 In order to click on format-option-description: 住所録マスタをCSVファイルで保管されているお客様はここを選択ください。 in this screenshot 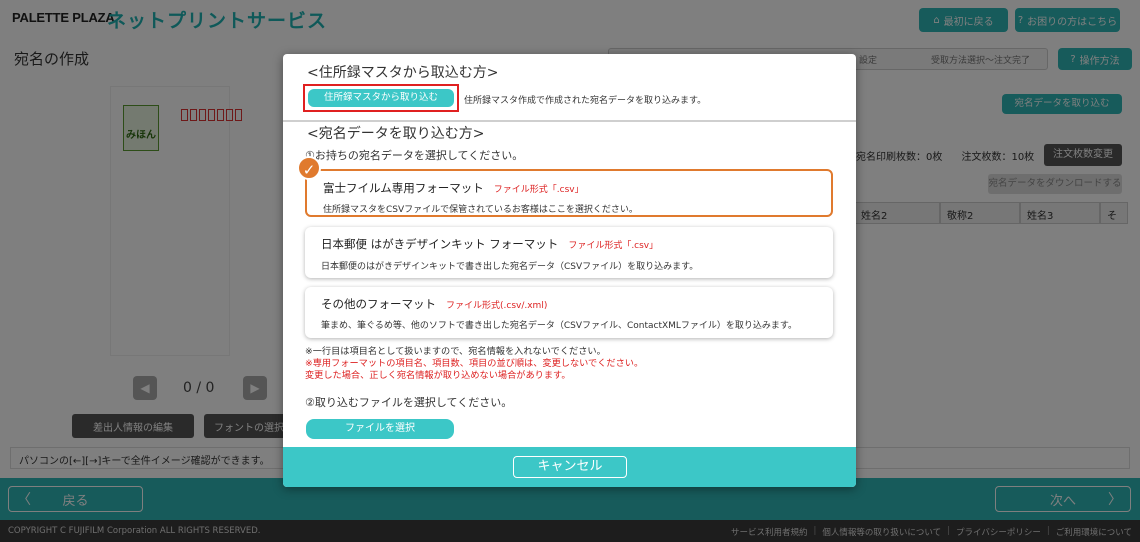, I will do `click(480, 210)`.